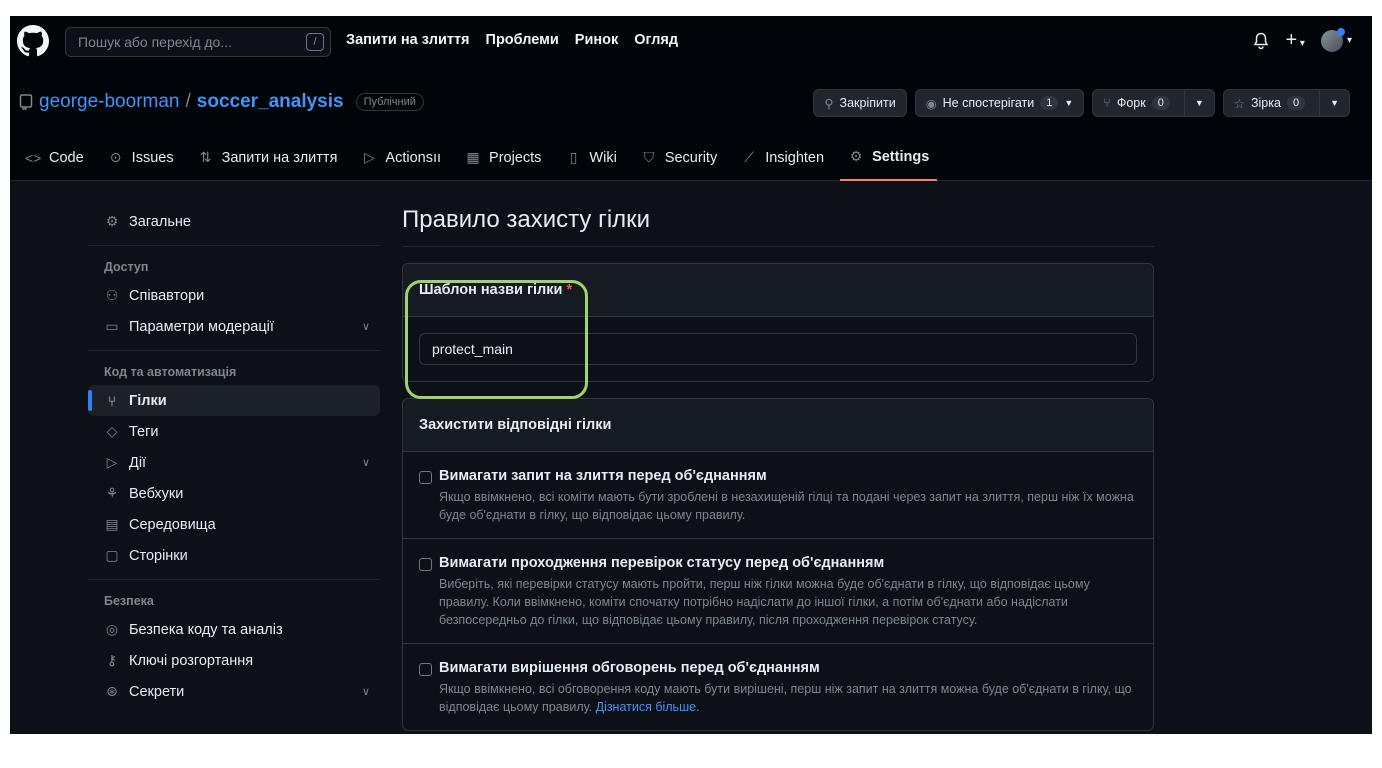 Image resolution: width=1382 pixels, height=768 pixels. What do you see at coordinates (1332, 39) in the screenshot?
I see `avatar` at bounding box center [1332, 39].